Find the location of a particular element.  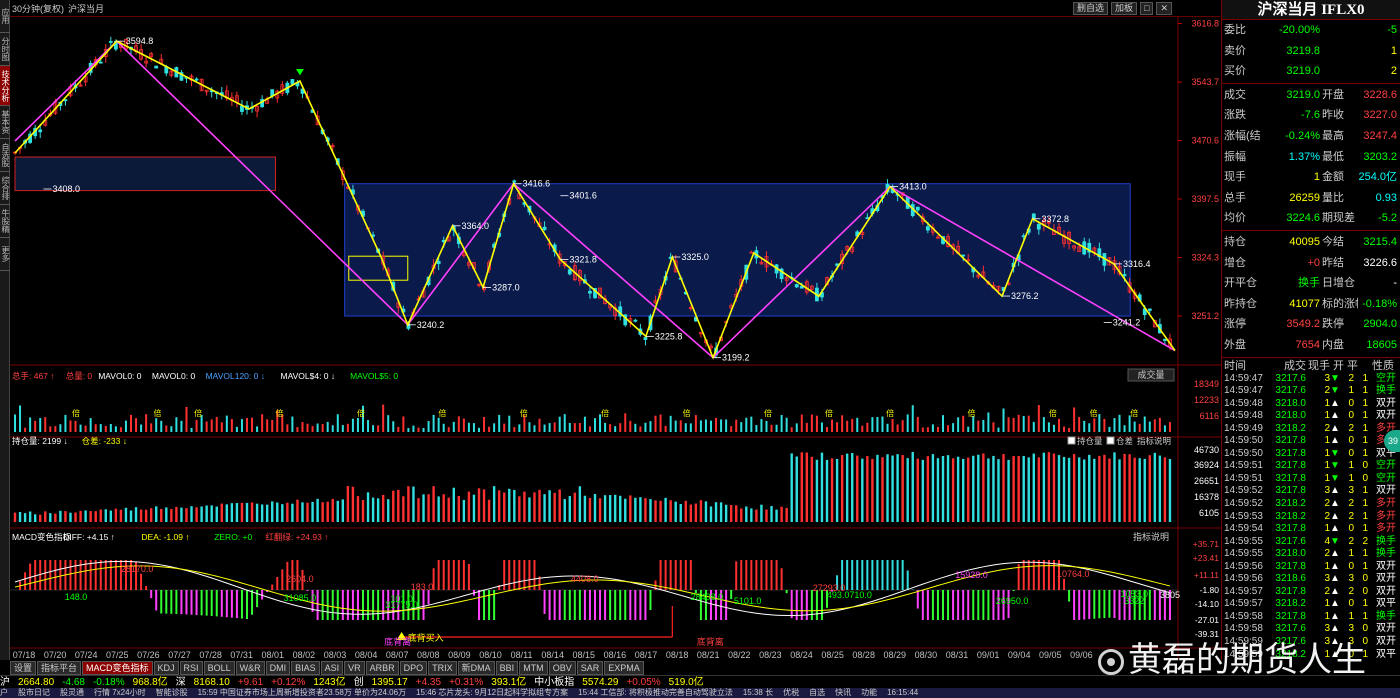

macd-tick-label: +35.71 is located at coordinates (1206, 544).